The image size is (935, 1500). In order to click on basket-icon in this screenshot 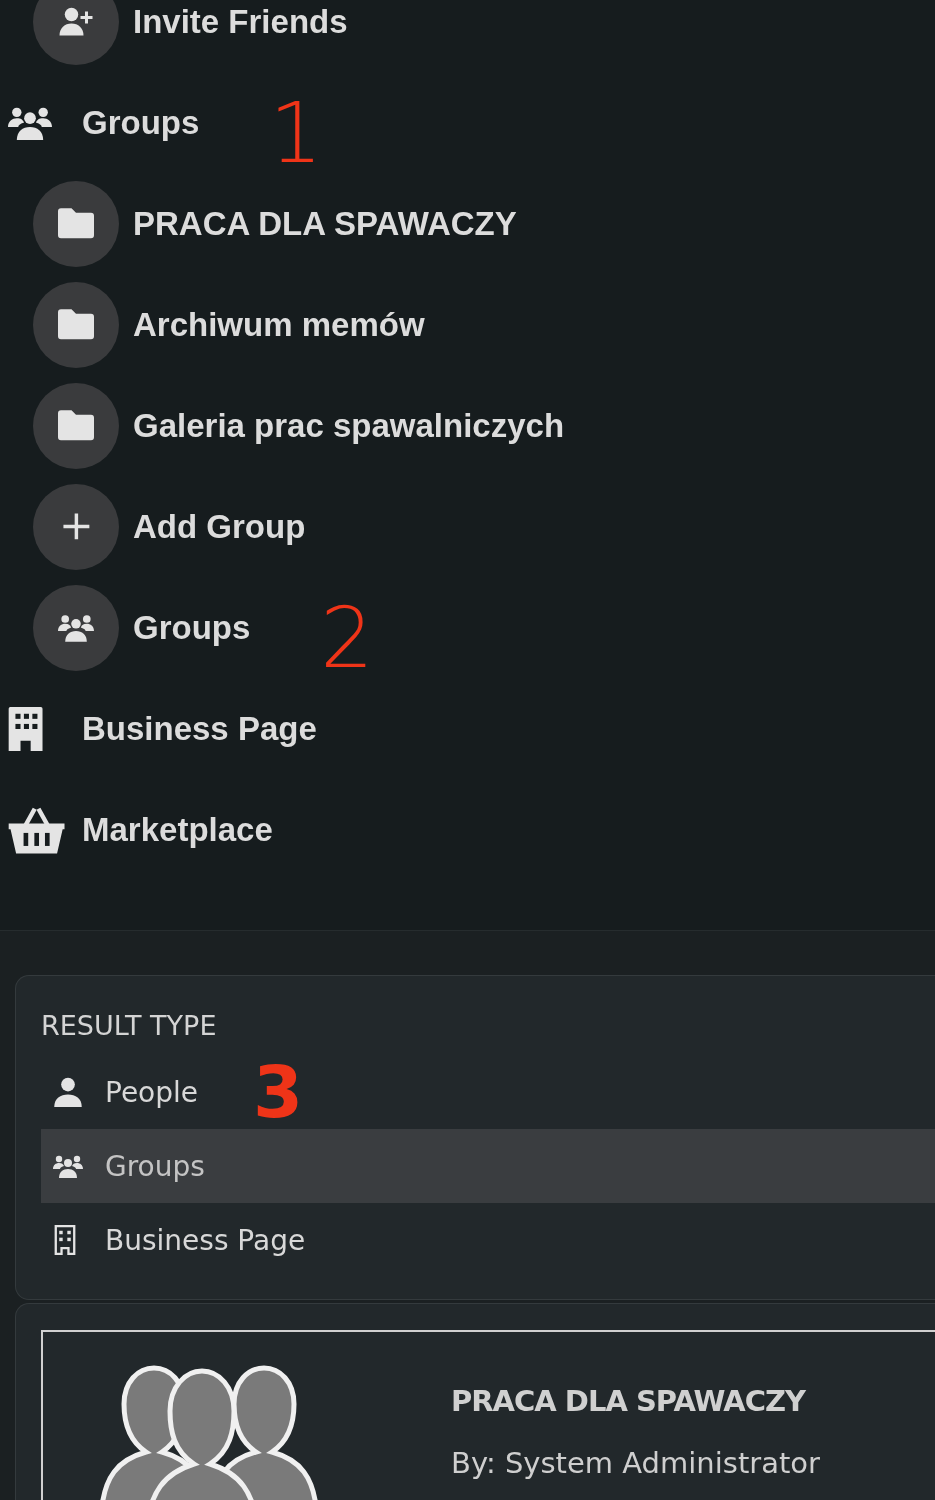, I will do `click(37, 829)`.